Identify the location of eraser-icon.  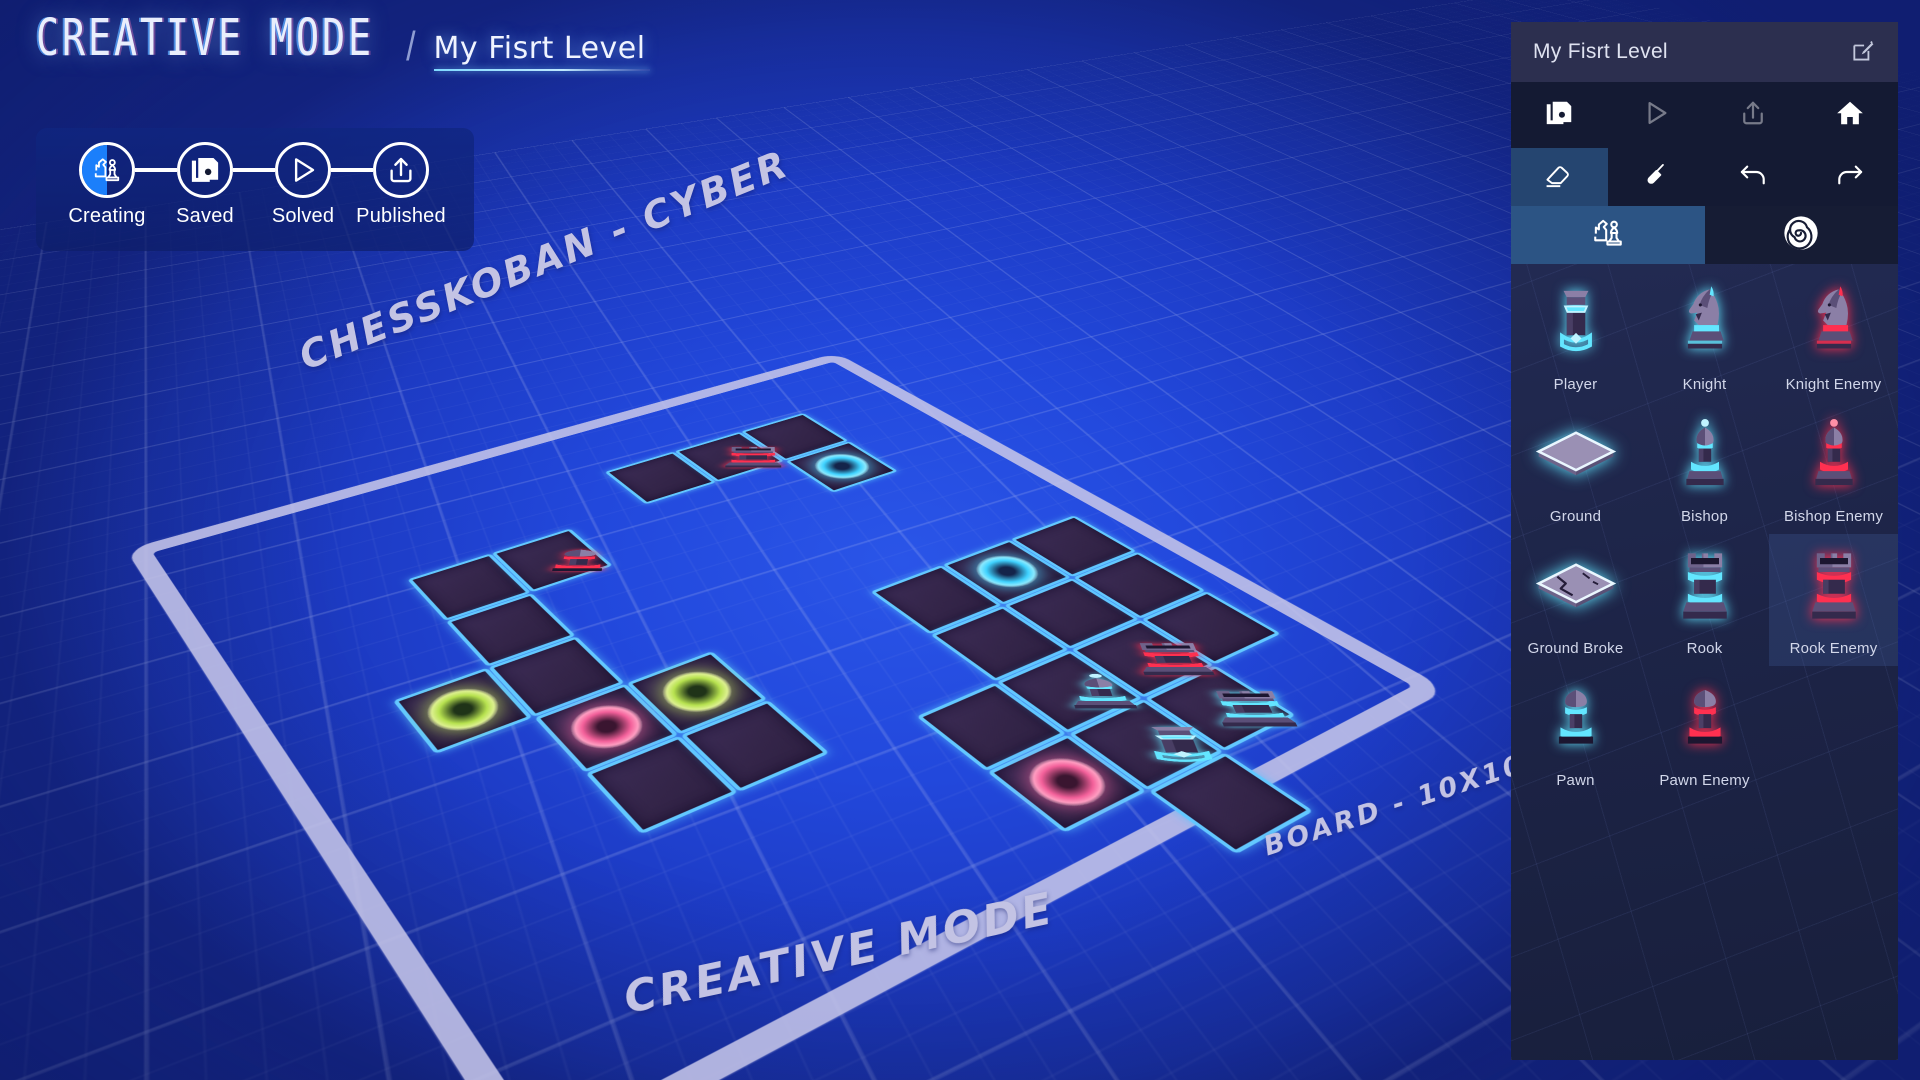
(1559, 177).